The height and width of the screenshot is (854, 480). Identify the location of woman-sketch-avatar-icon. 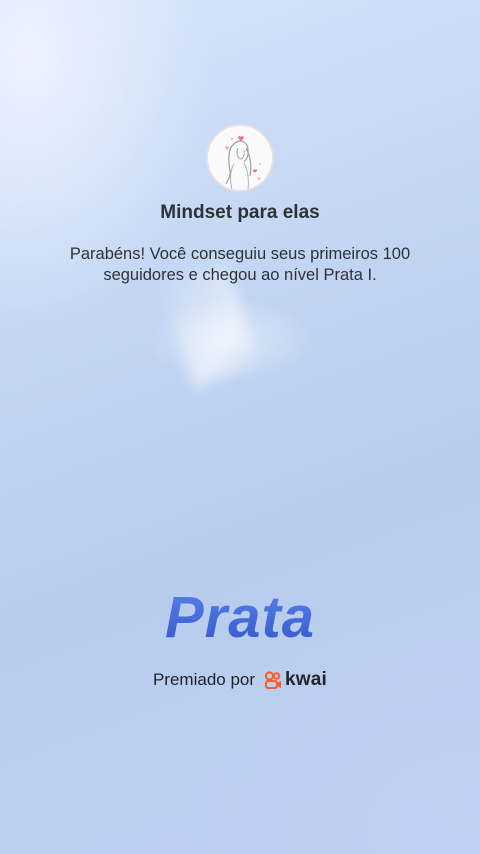
(240, 158).